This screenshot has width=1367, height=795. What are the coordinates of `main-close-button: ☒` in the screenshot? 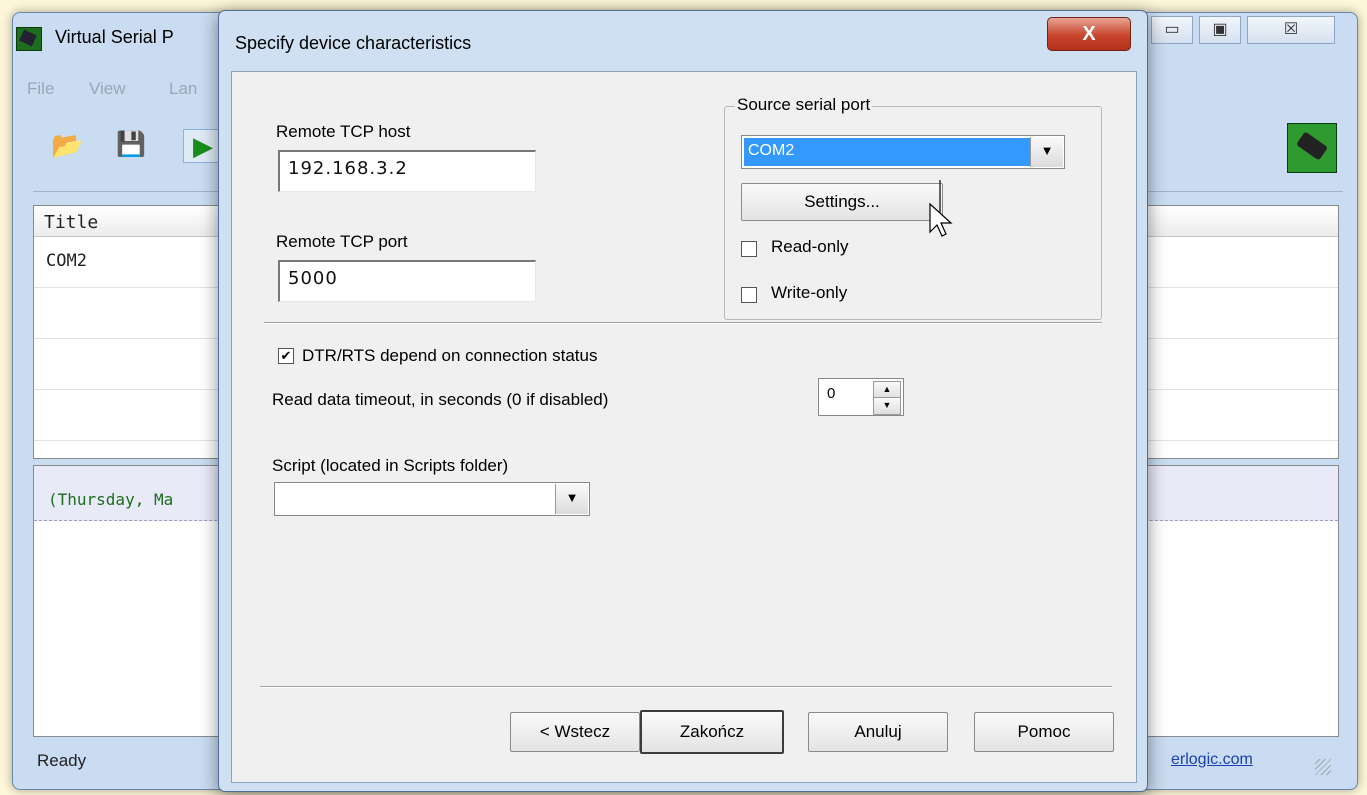 It's located at (1291, 30).